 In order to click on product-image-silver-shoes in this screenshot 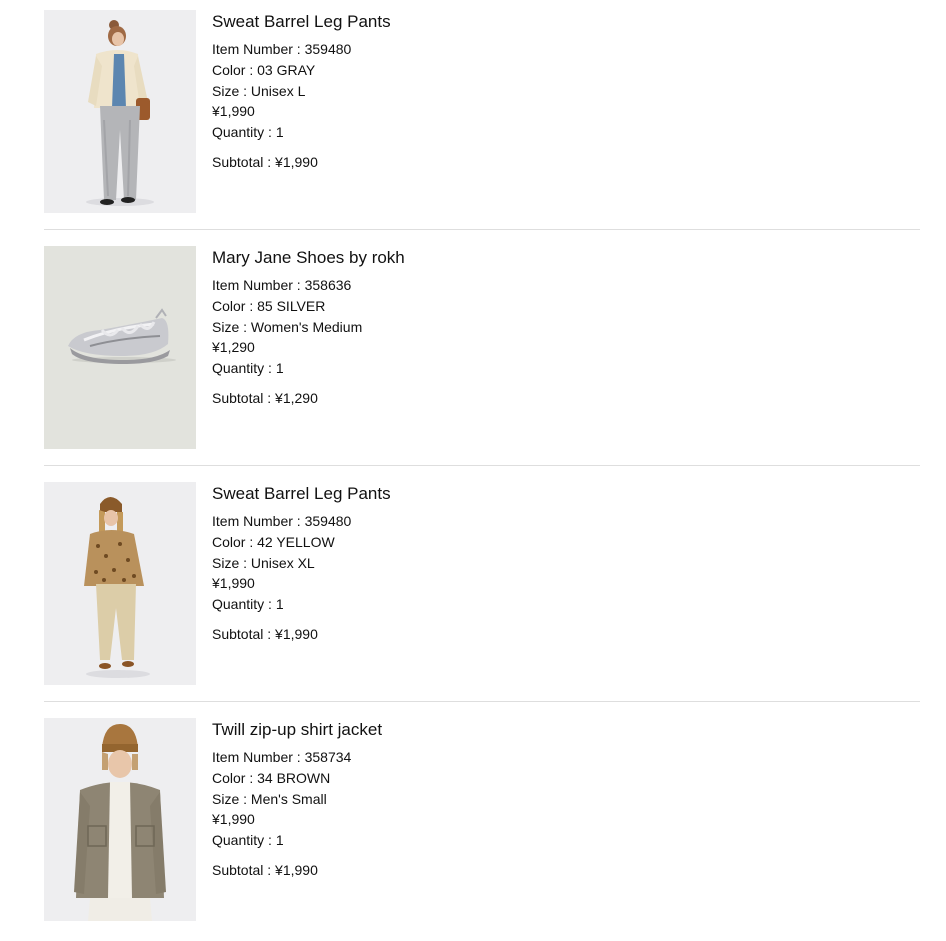, I will do `click(120, 347)`.